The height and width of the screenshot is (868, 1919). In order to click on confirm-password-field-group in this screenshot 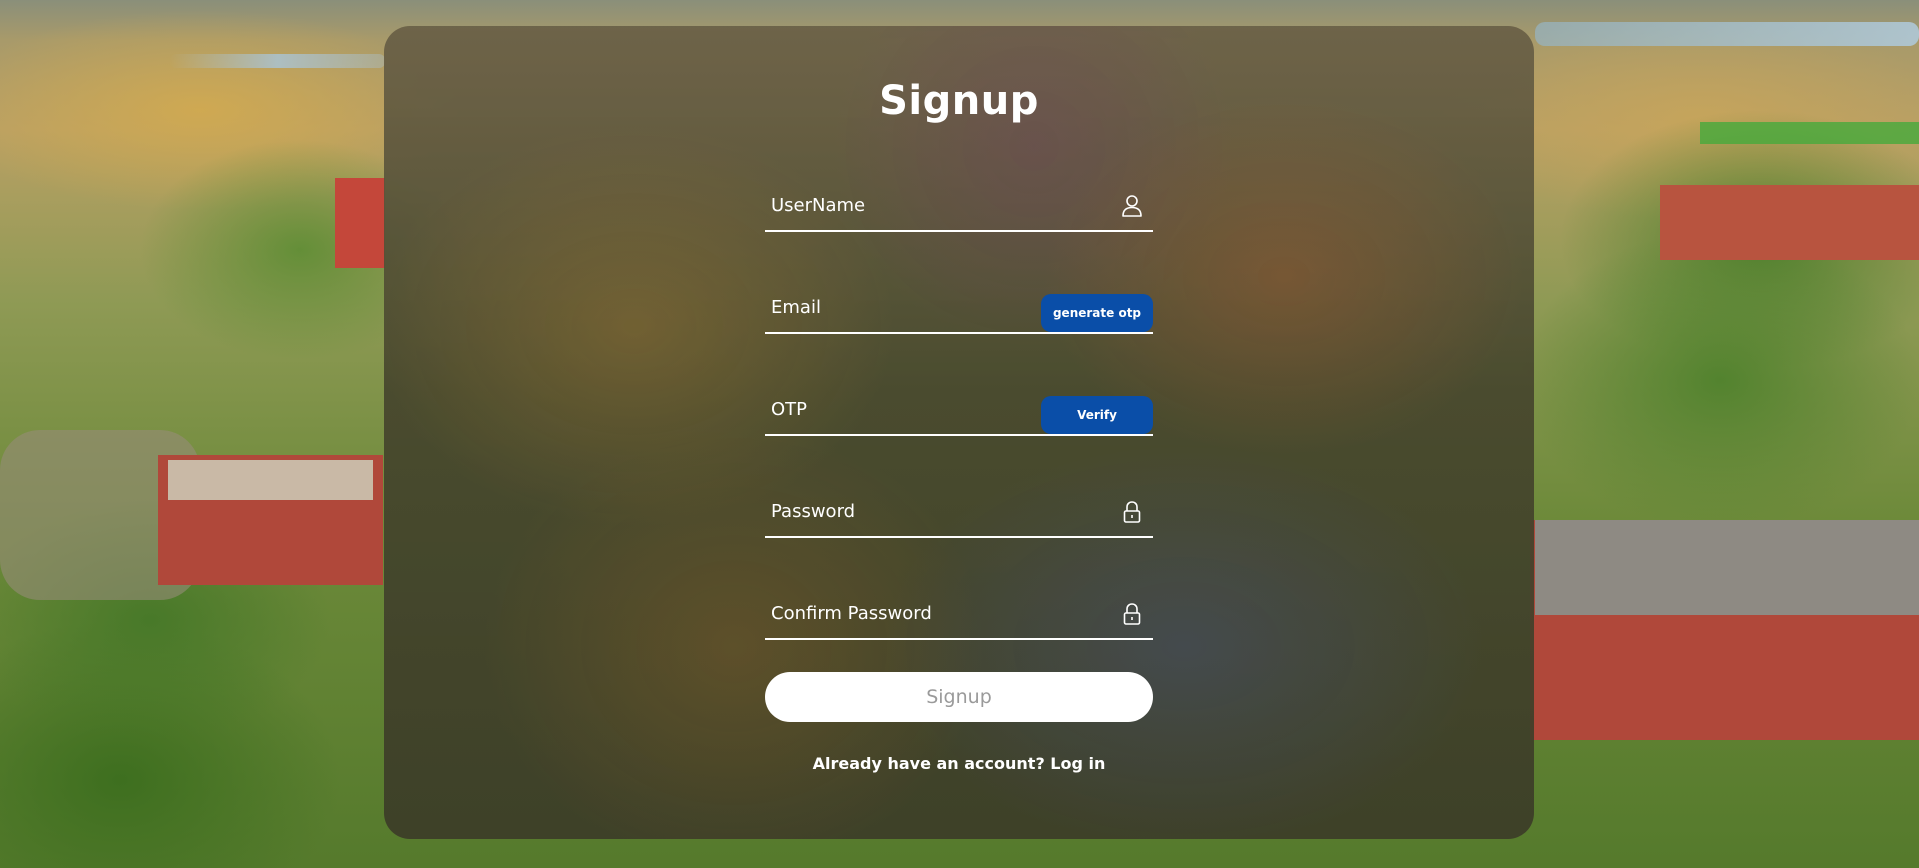, I will do `click(959, 615)`.